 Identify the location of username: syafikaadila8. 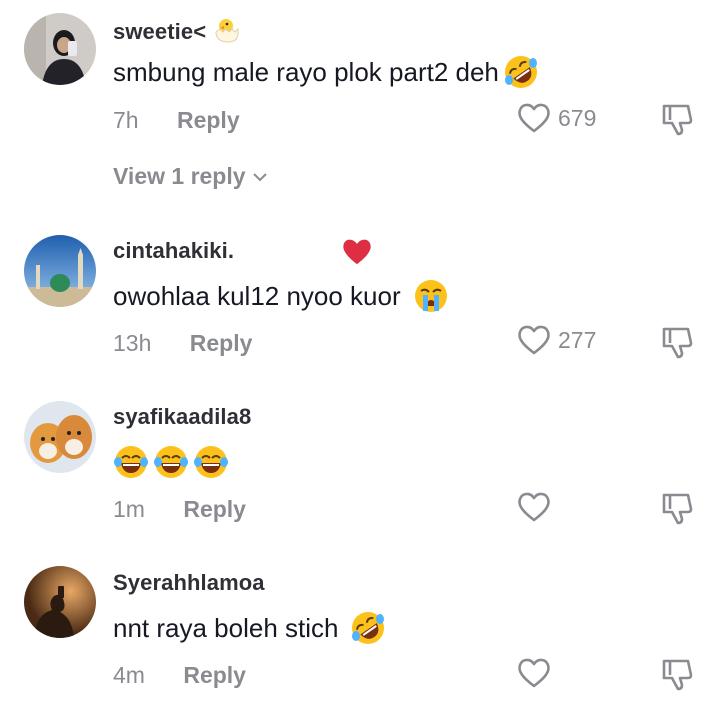
(182, 417).